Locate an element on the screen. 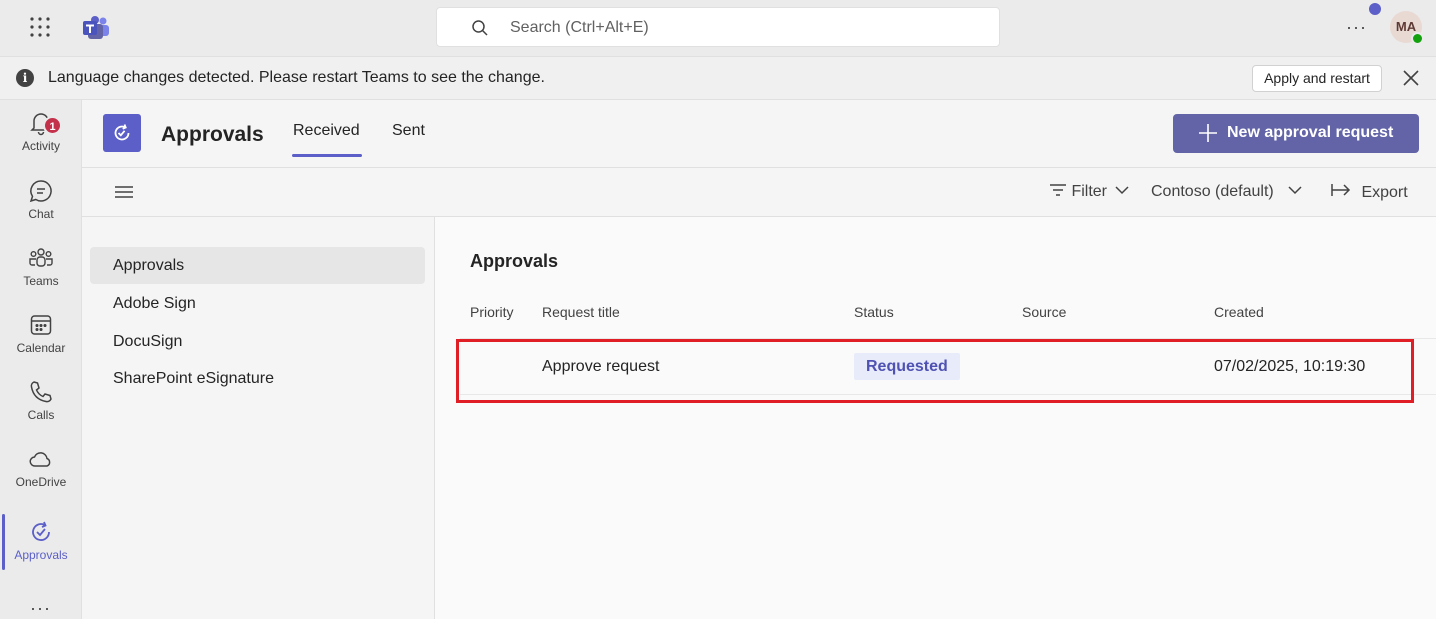  rail-item-approvals: Approvals is located at coordinates (41, 549).